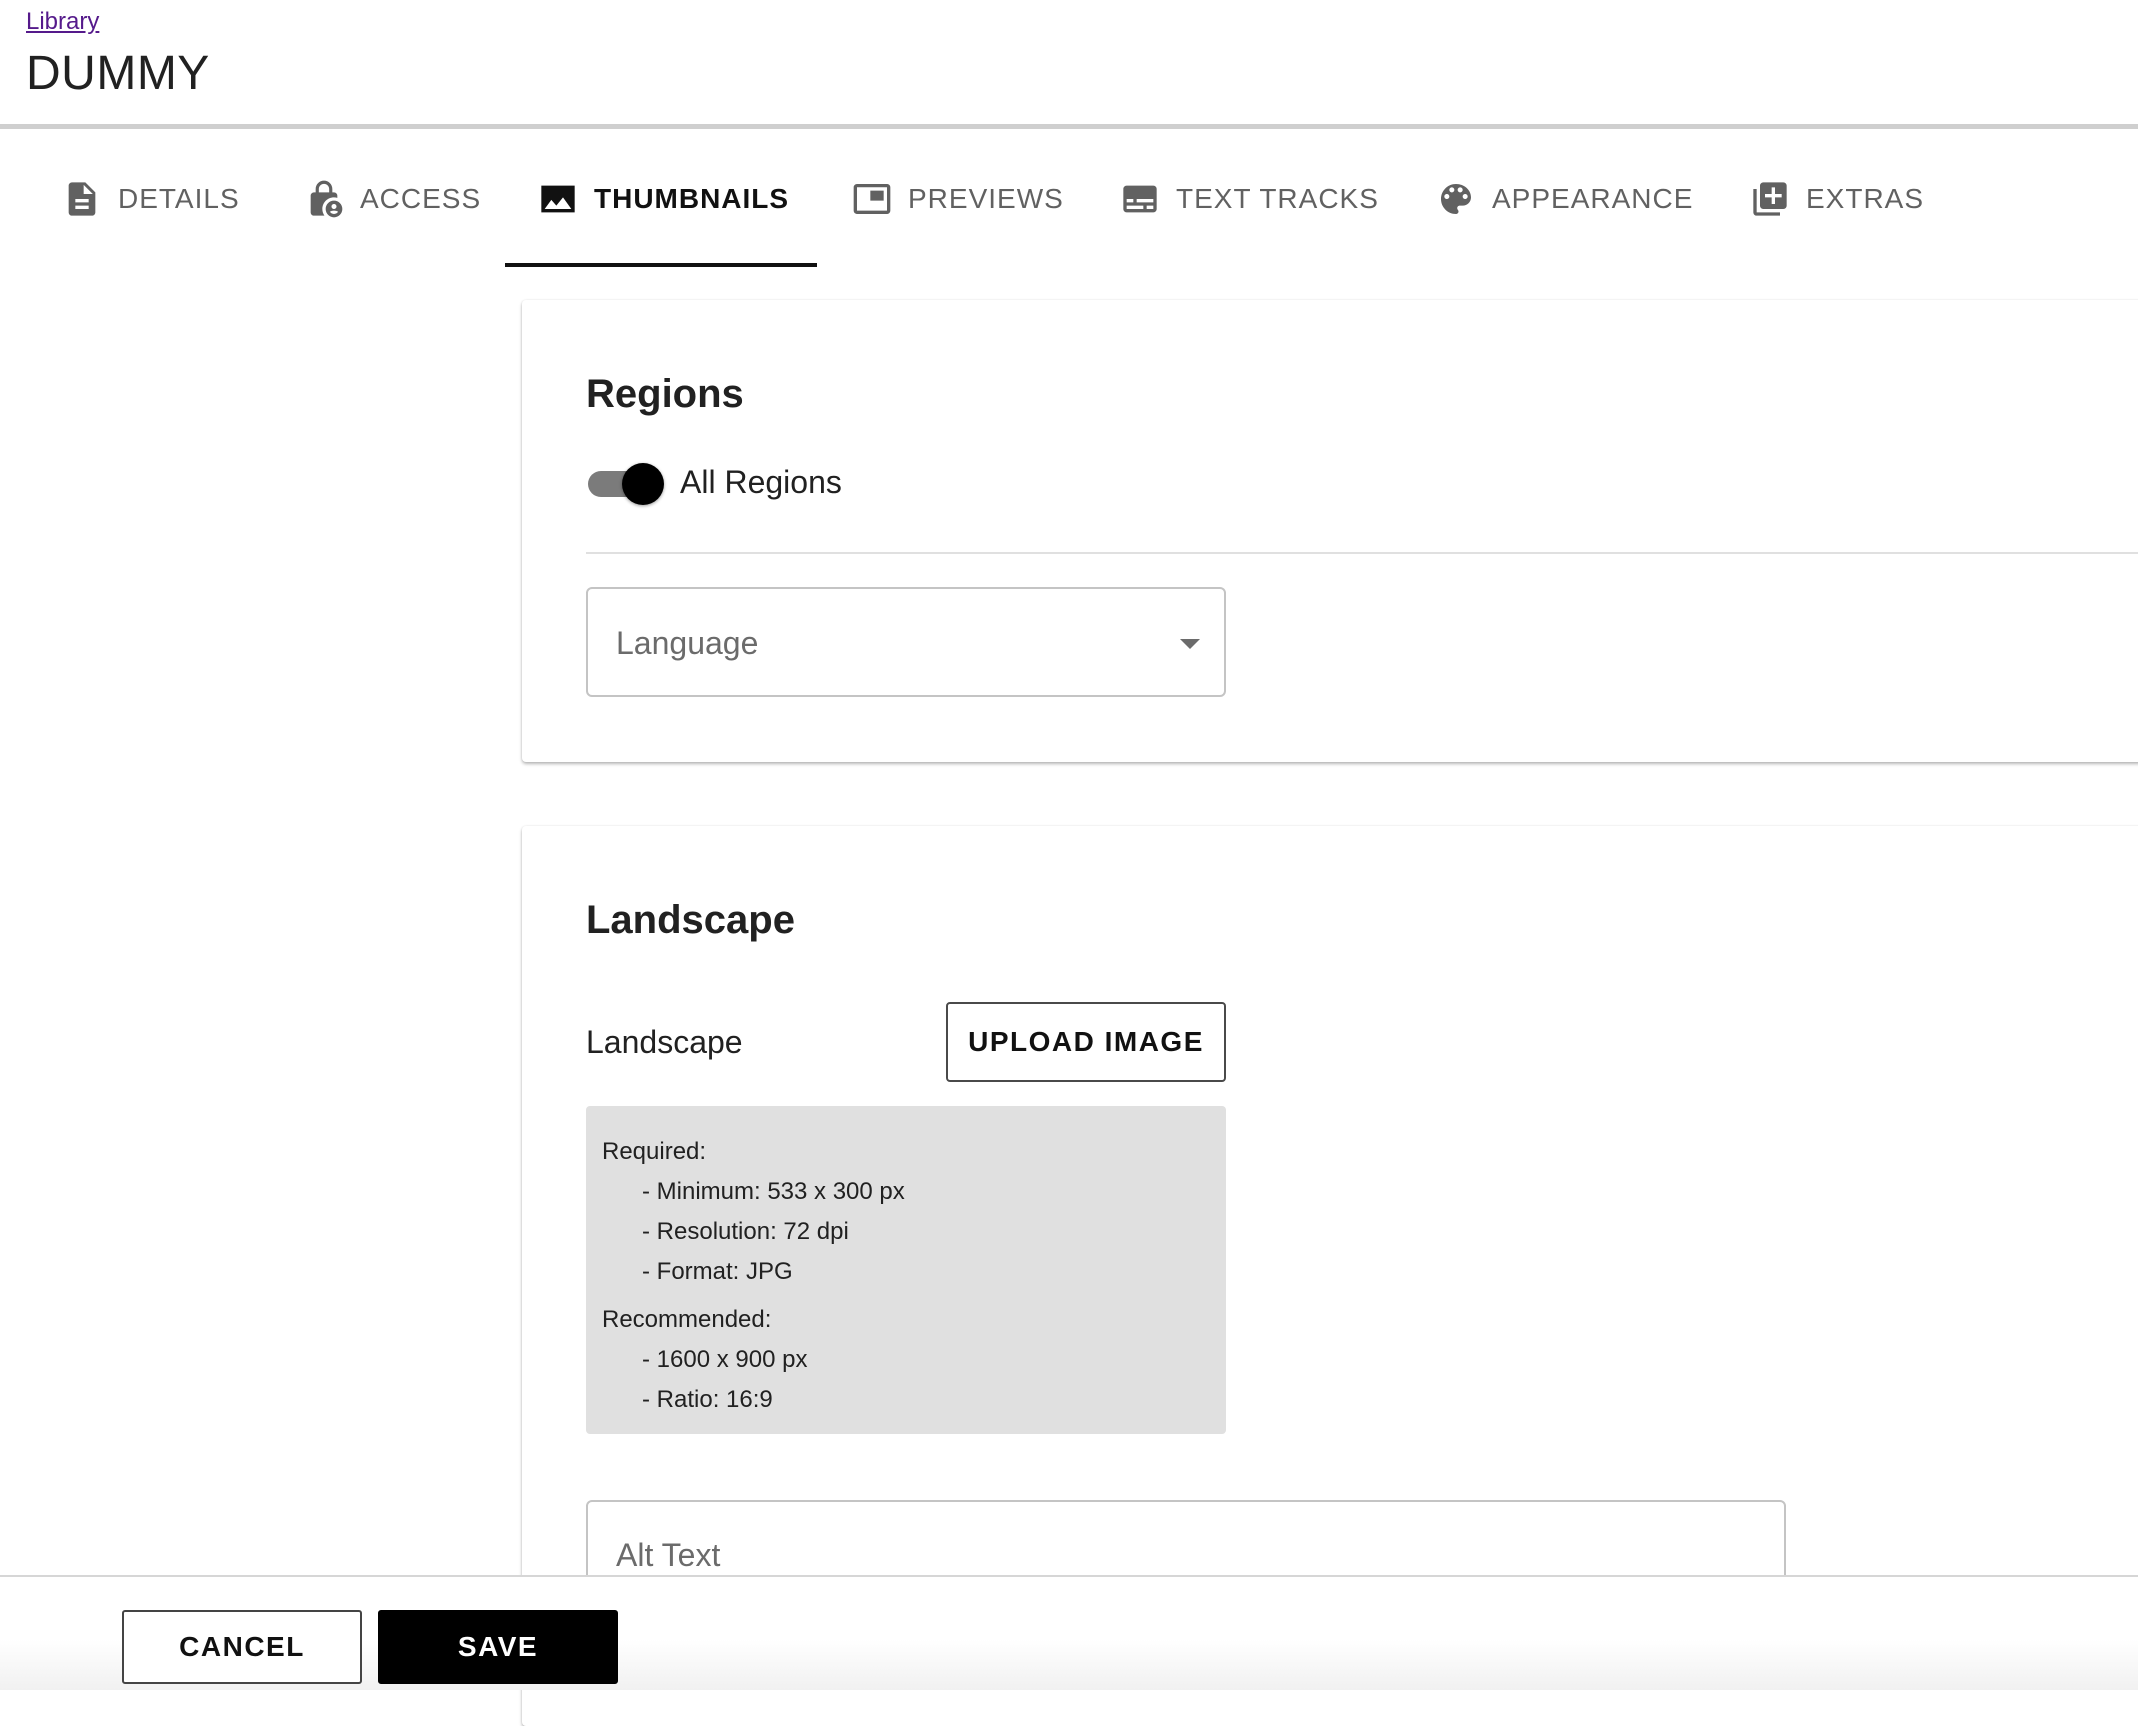 Image resolution: width=2138 pixels, height=1726 pixels. What do you see at coordinates (773, 1191) in the screenshot?
I see `required-item: - Minimum: 533 x 300 px` at bounding box center [773, 1191].